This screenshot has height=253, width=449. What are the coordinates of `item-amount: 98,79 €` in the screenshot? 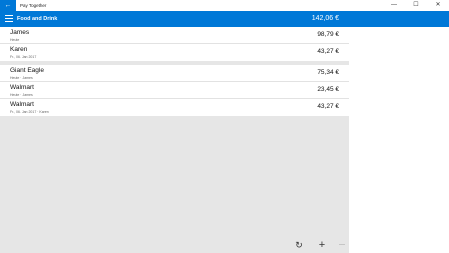 It's located at (328, 34).